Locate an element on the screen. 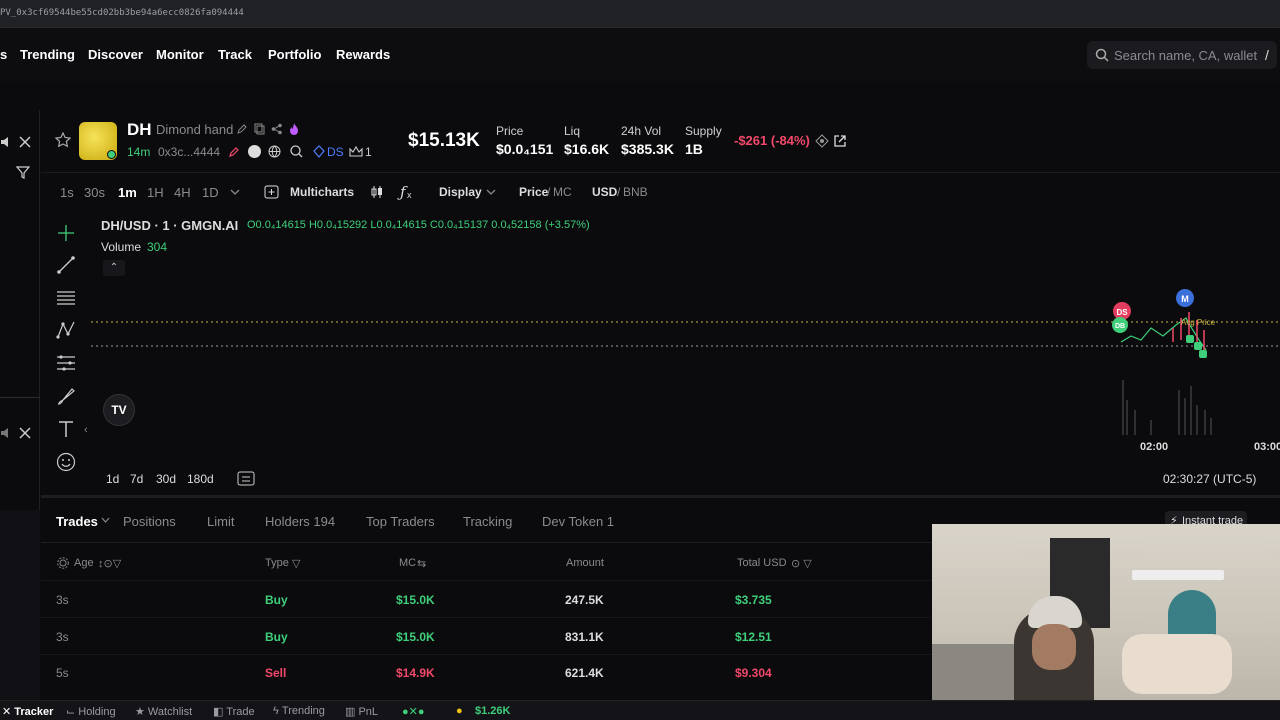  status-dot is located at coordinates (111, 154).